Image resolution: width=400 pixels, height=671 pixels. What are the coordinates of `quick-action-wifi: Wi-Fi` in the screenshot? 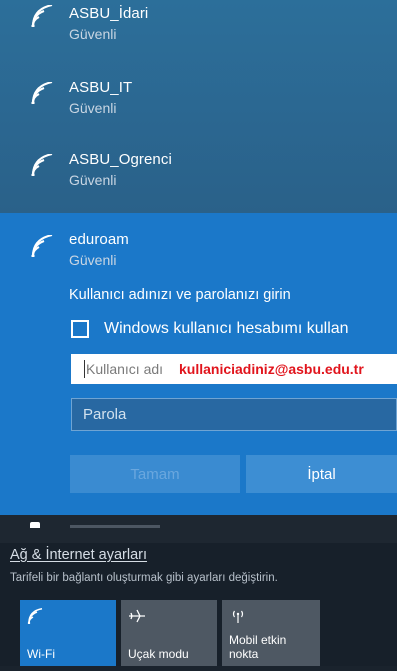 It's located at (68, 633).